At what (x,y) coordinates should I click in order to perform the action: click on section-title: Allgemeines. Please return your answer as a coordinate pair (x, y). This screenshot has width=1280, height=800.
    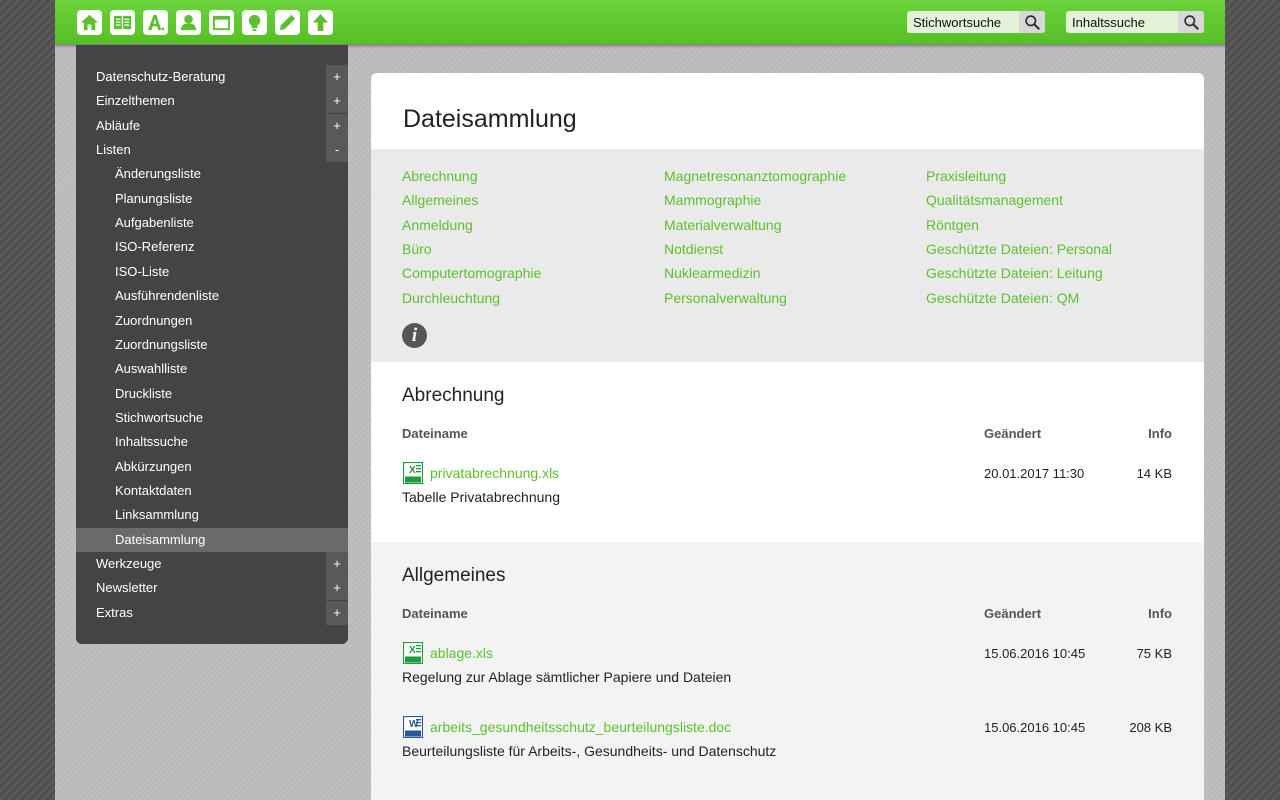
    Looking at the image, I should click on (454, 575).